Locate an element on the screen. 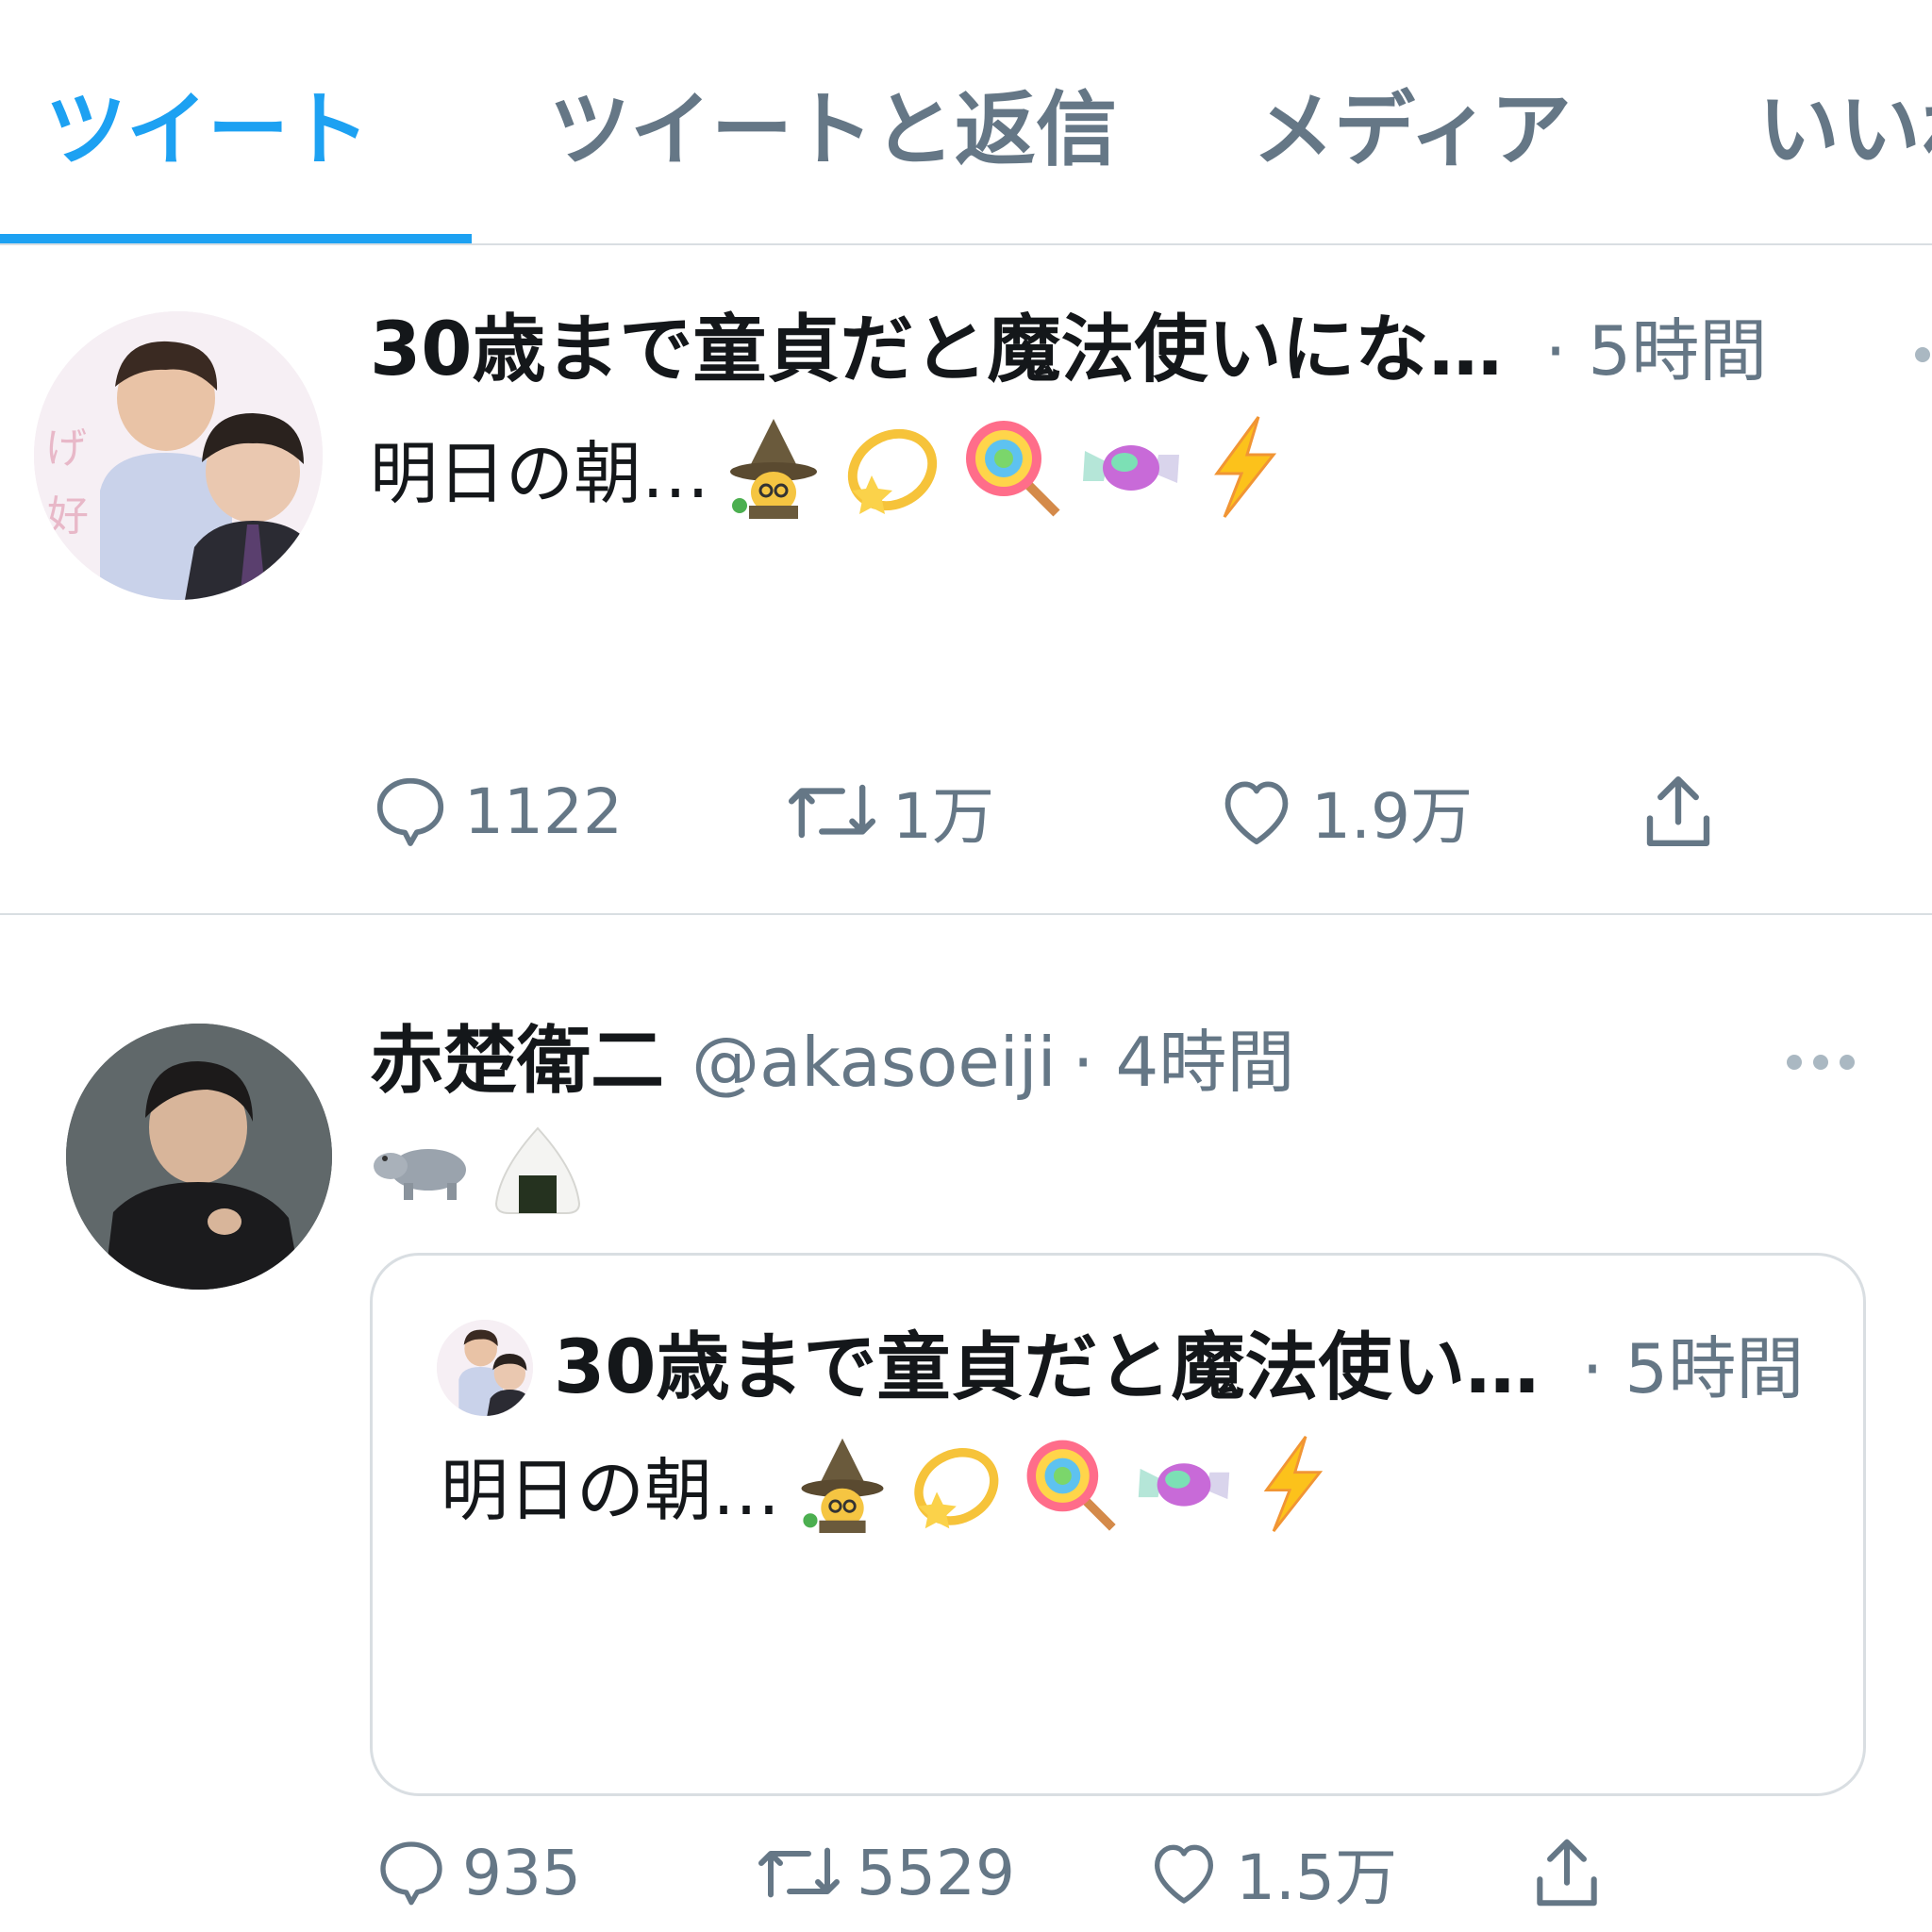 Image resolution: width=1932 pixels, height=1932 pixels. profile-tab-bar: ツイート ツイートと返信 メディア いいね is located at coordinates (966, 123).